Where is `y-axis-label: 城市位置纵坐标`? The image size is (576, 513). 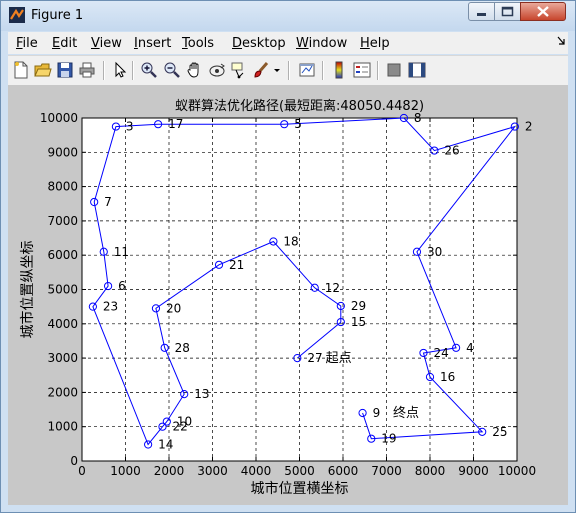 y-axis-label: 城市位置纵坐标 is located at coordinates (27, 290).